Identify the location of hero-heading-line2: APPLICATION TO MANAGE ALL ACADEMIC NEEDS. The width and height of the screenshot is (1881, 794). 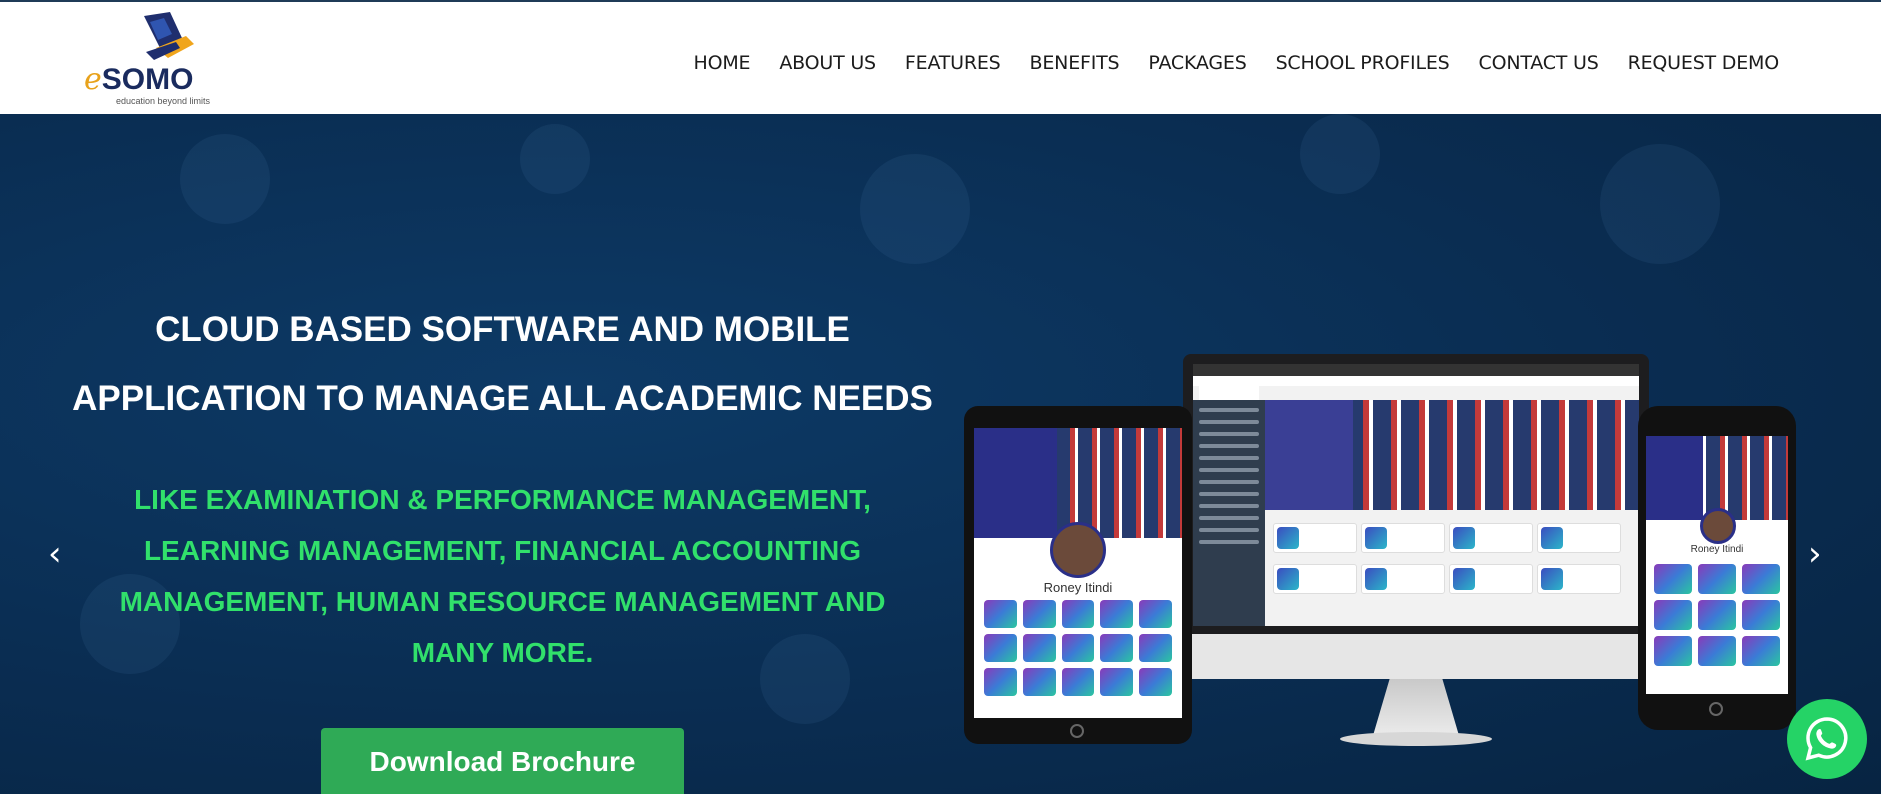
(502, 398).